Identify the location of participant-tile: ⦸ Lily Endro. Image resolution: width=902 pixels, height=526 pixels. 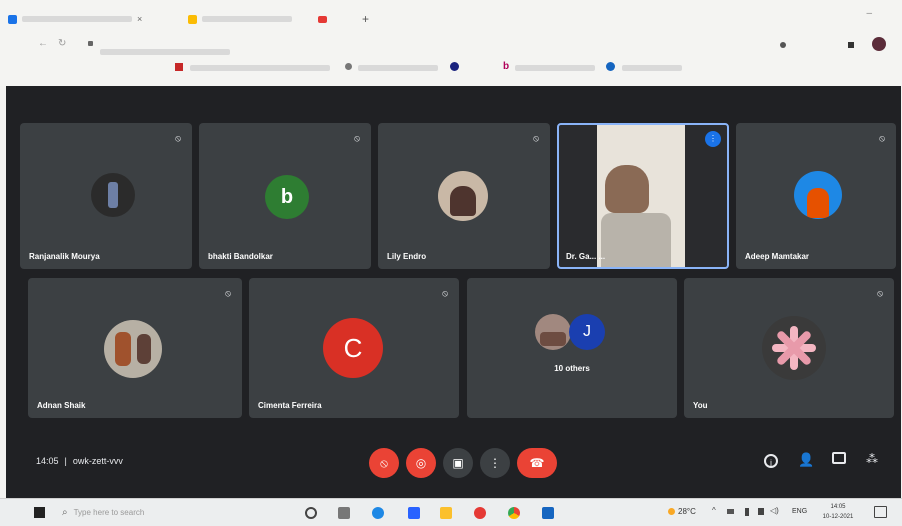
(464, 196).